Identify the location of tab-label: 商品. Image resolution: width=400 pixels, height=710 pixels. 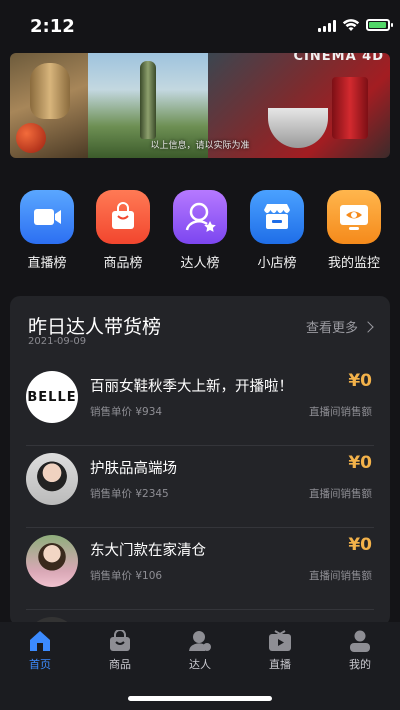
(120, 664).